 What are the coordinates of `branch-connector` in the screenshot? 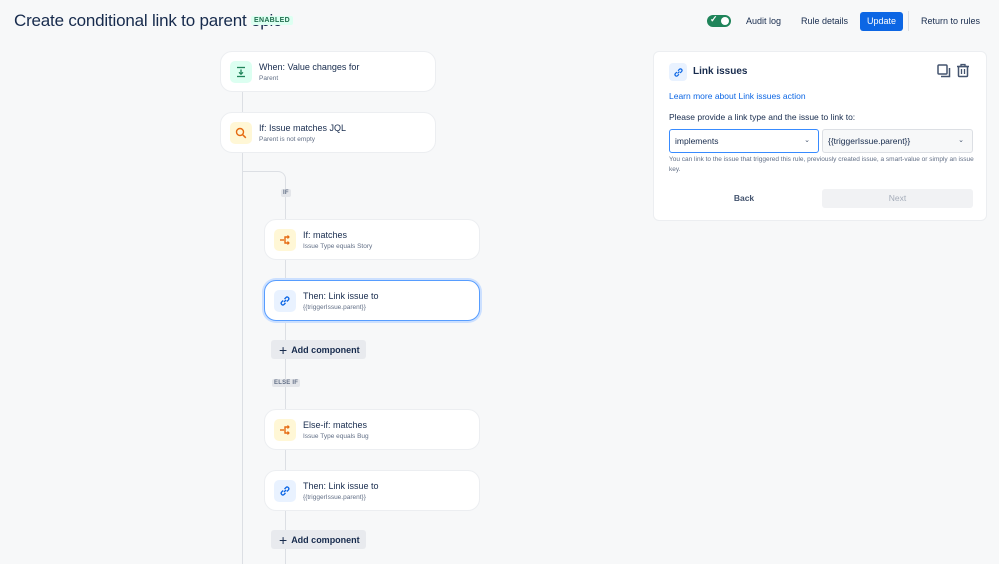 It's located at (264, 181).